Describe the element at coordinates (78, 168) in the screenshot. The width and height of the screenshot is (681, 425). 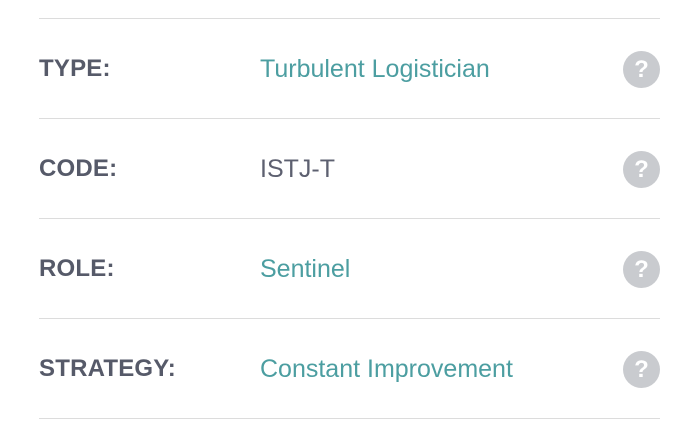
I see `code-label: CODE:` at that location.